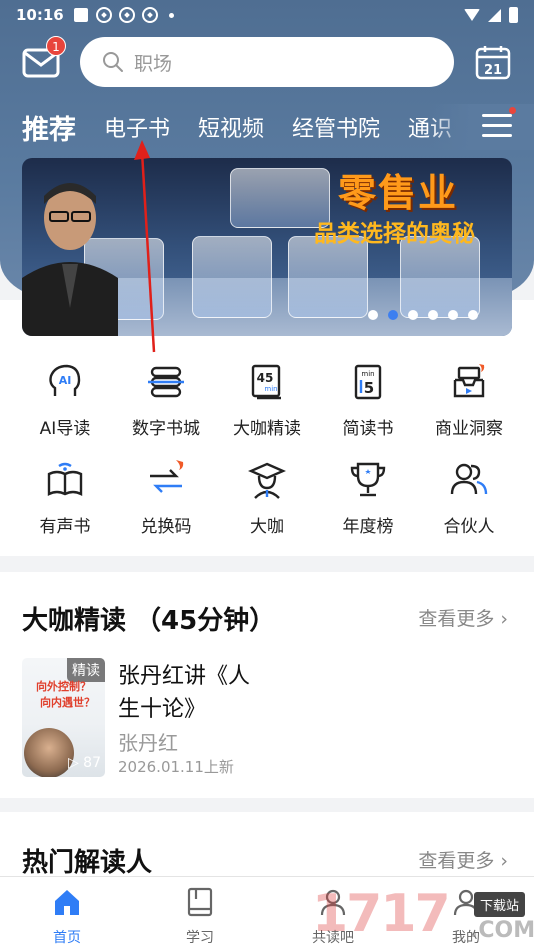 The image size is (534, 950). I want to click on category-menu-button, so click(497, 127).